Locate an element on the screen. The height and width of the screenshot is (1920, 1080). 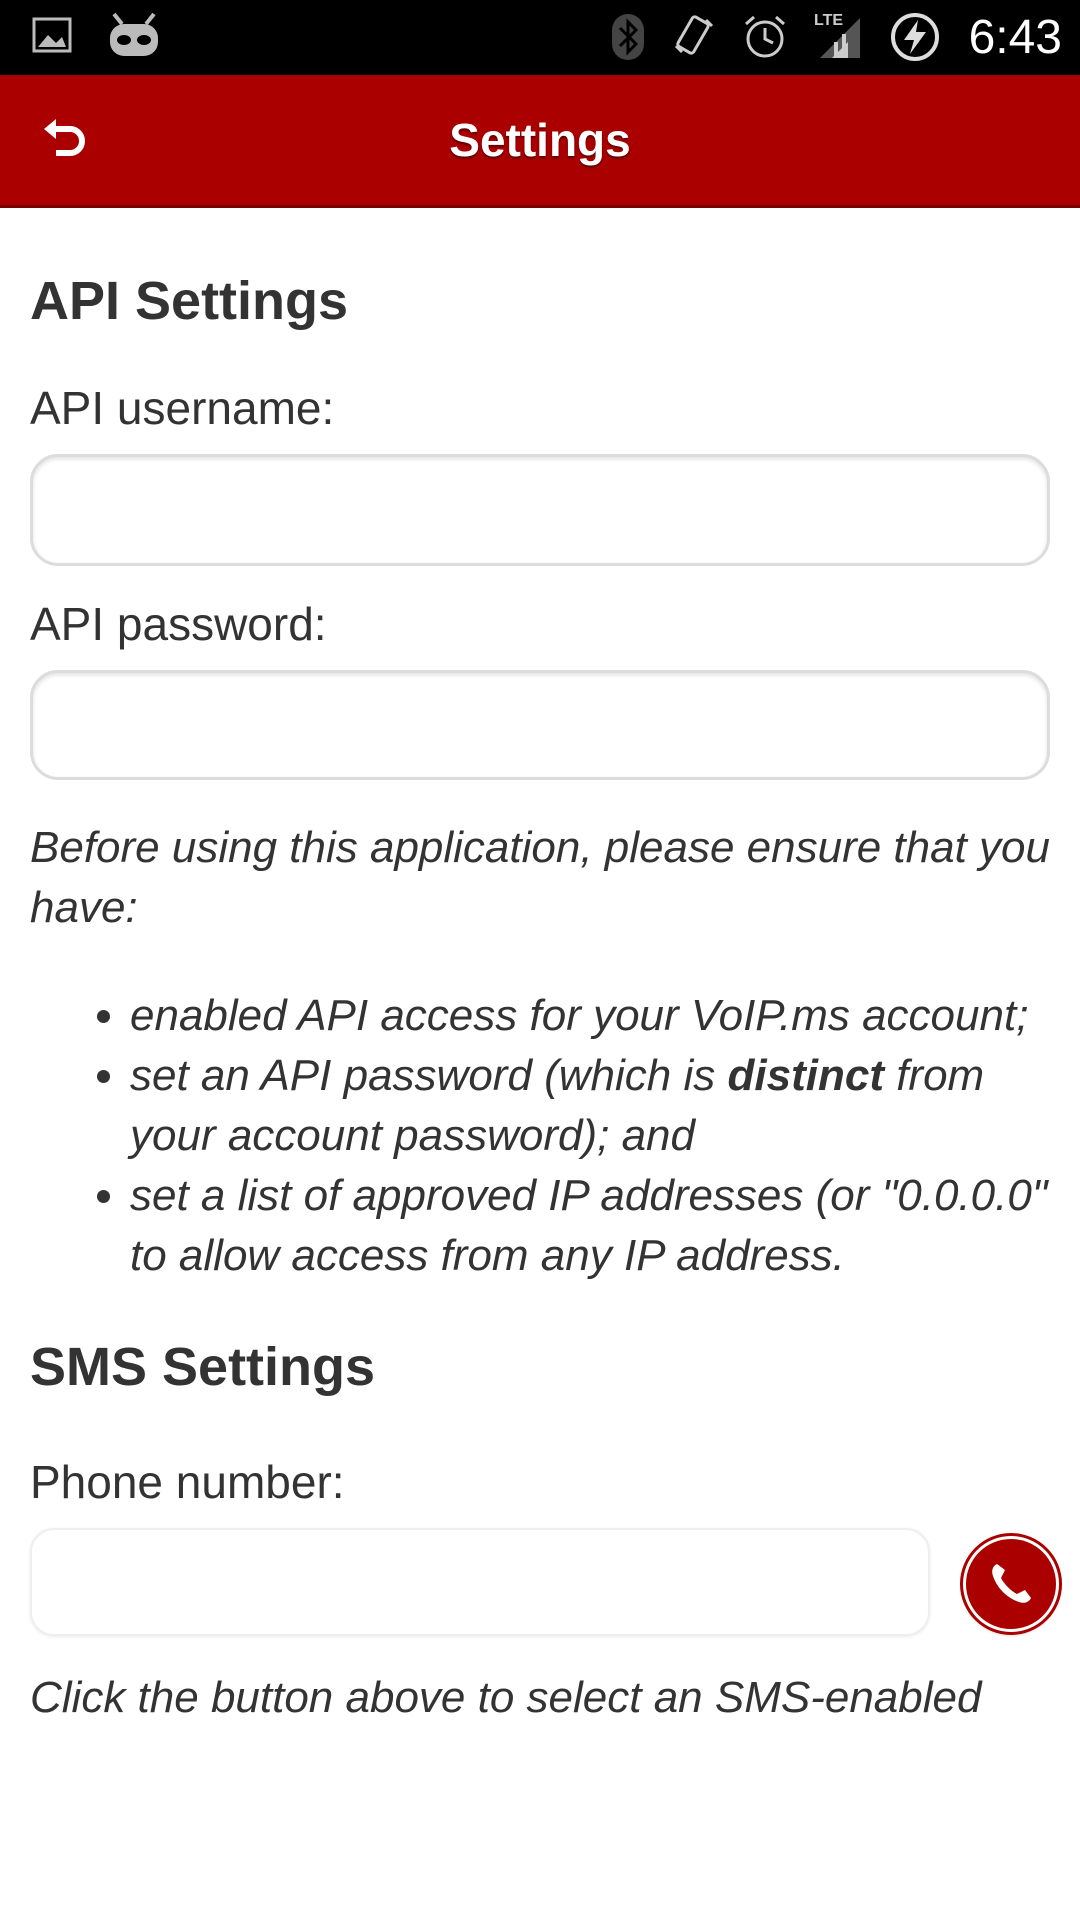
bluetooth-icon is located at coordinates (628, 37).